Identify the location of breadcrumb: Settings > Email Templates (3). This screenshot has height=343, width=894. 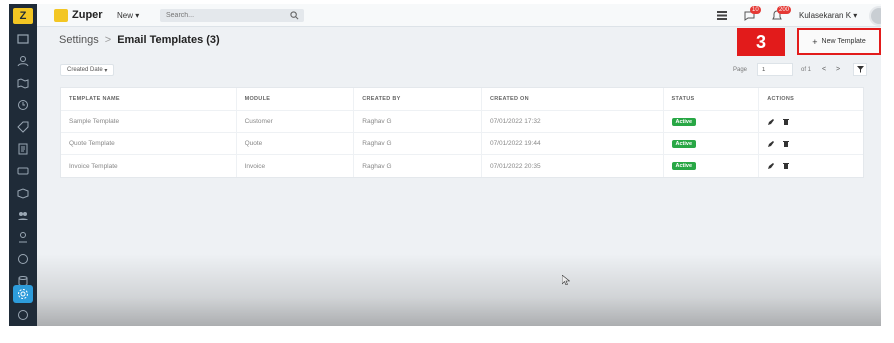
(139, 40).